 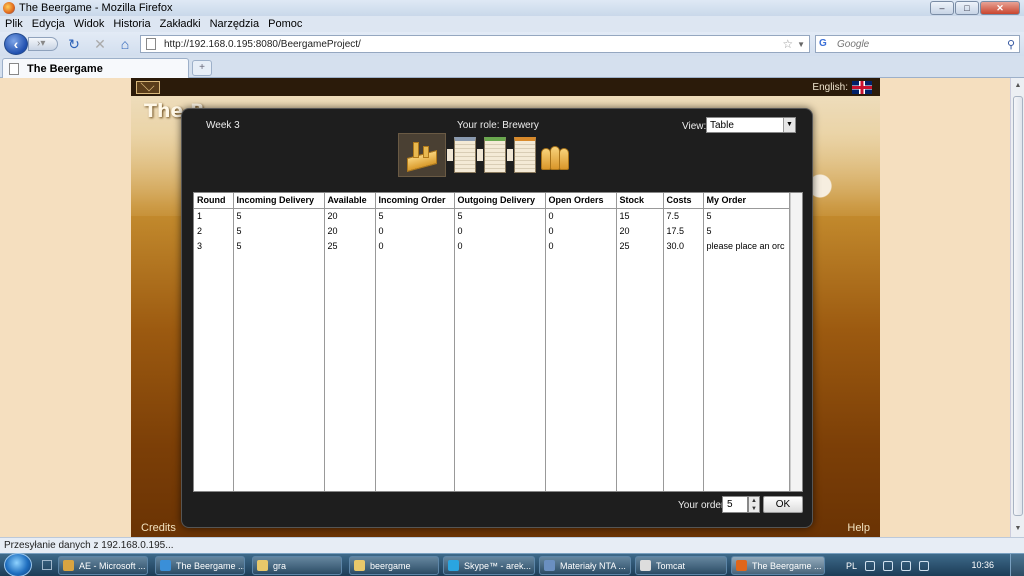 I want to click on taskbar-item-label: Tomcat, so click(x=671, y=565).